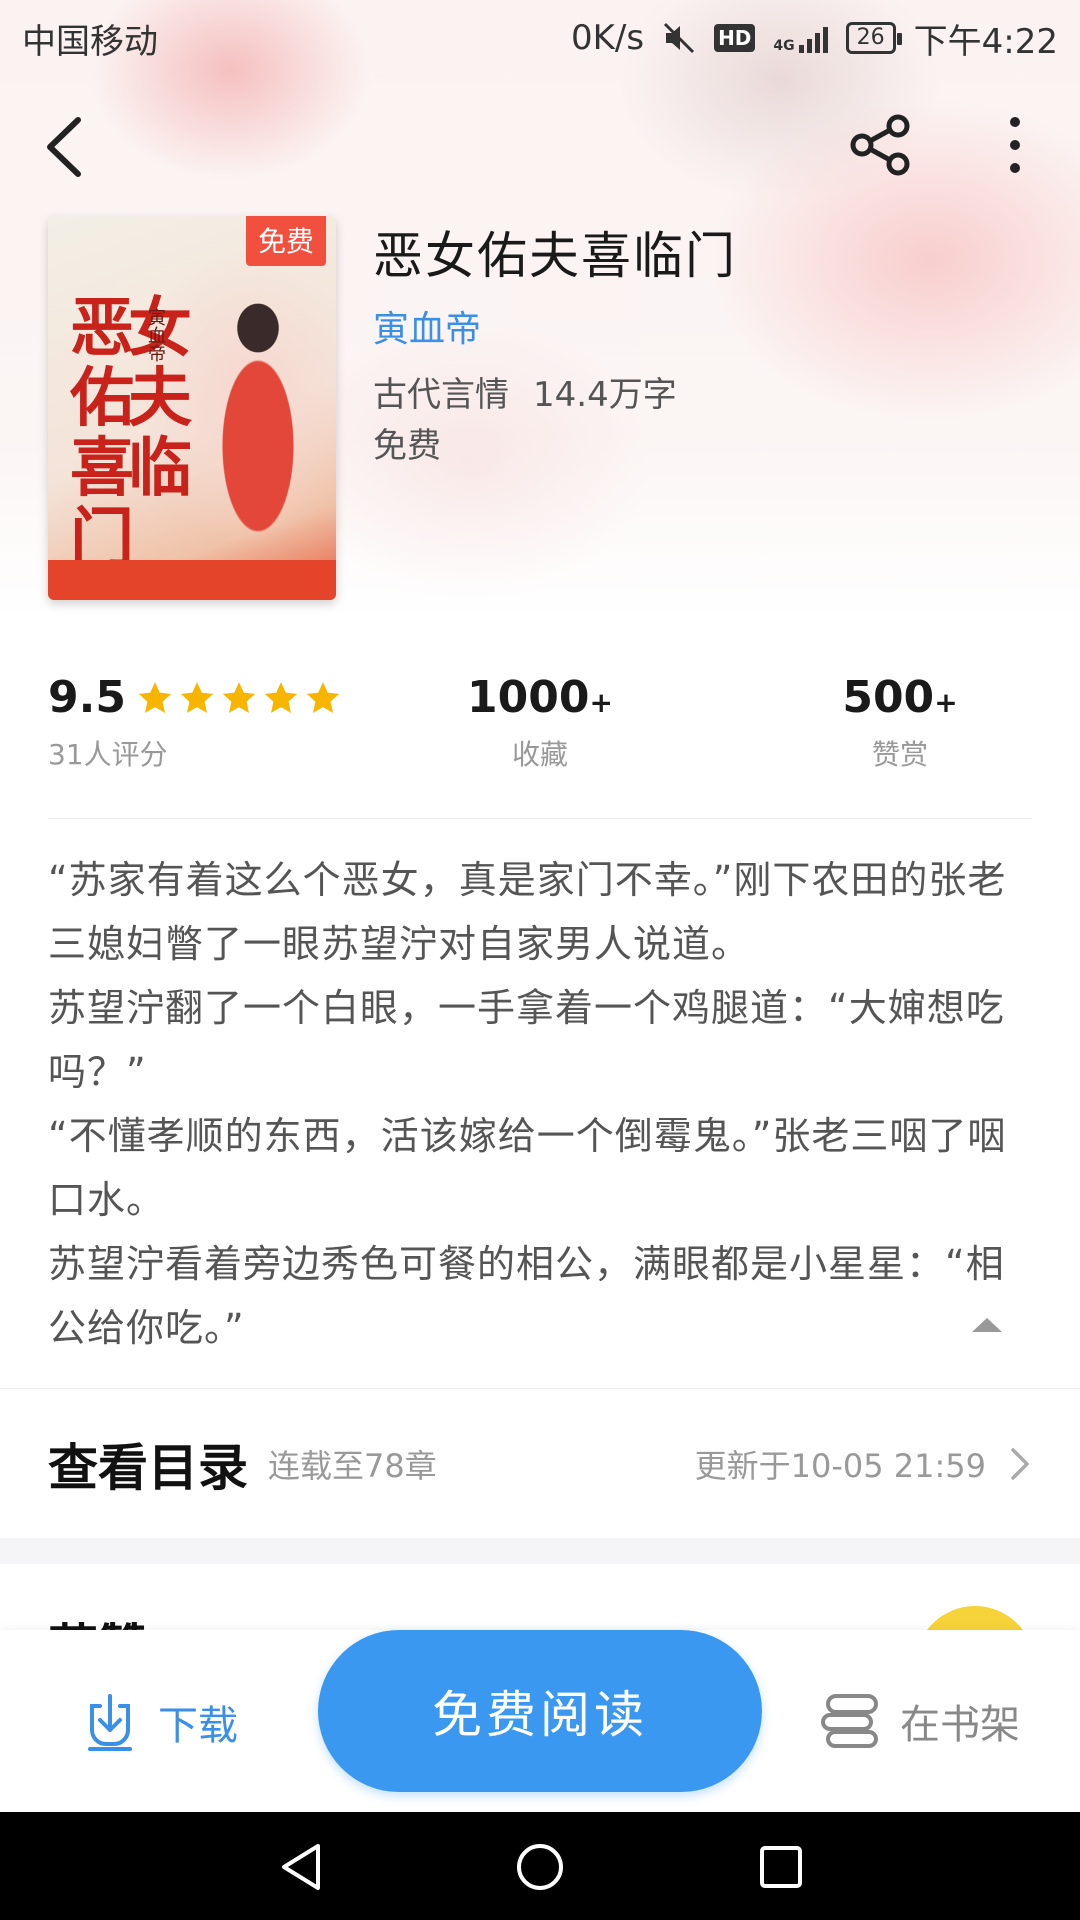 The image size is (1080, 1920). I want to click on rating-score: 9.5, so click(87, 697).